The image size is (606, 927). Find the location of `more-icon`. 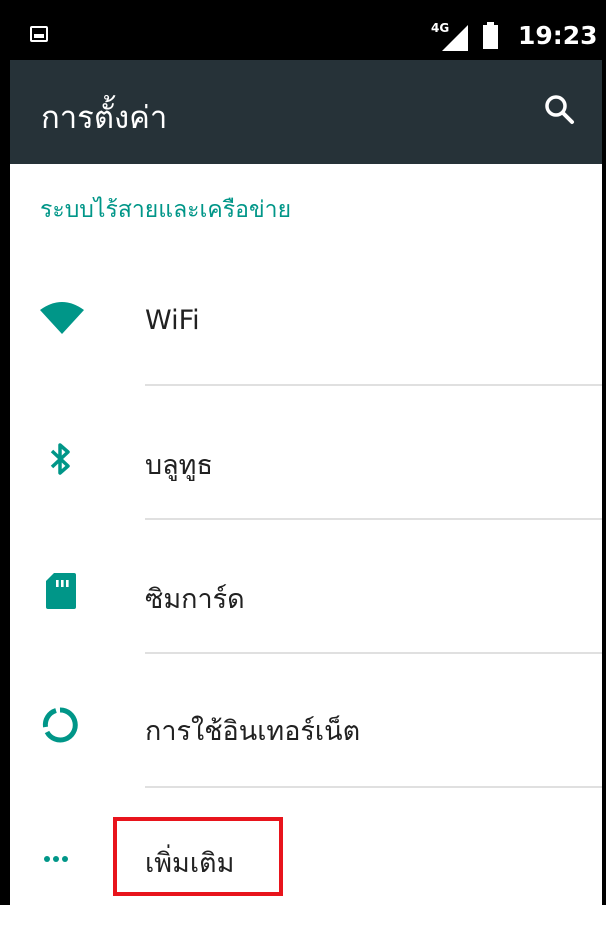

more-icon is located at coordinates (60, 857).